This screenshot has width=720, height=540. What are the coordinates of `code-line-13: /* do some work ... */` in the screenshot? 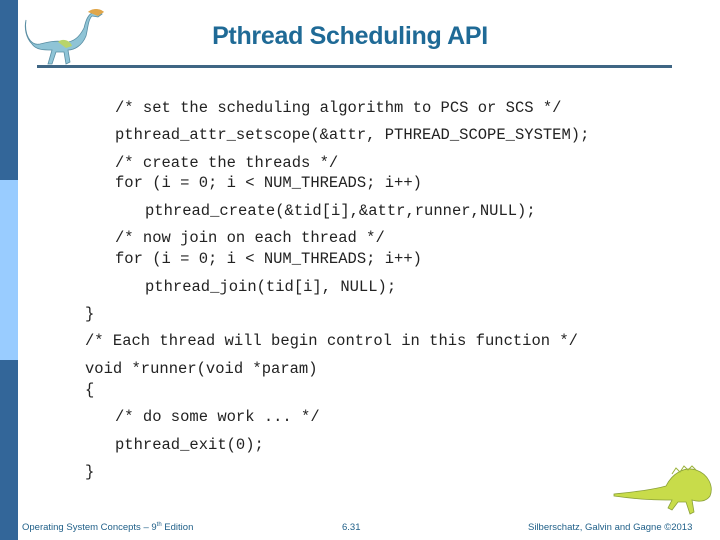 It's located at (217, 417).